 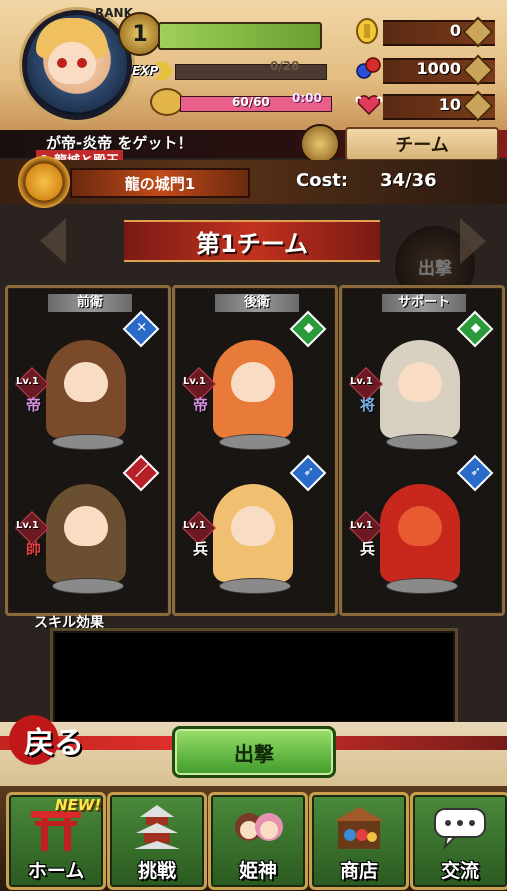 What do you see at coordinates (258, 828) in the screenshot?
I see `princess-icon` at bounding box center [258, 828].